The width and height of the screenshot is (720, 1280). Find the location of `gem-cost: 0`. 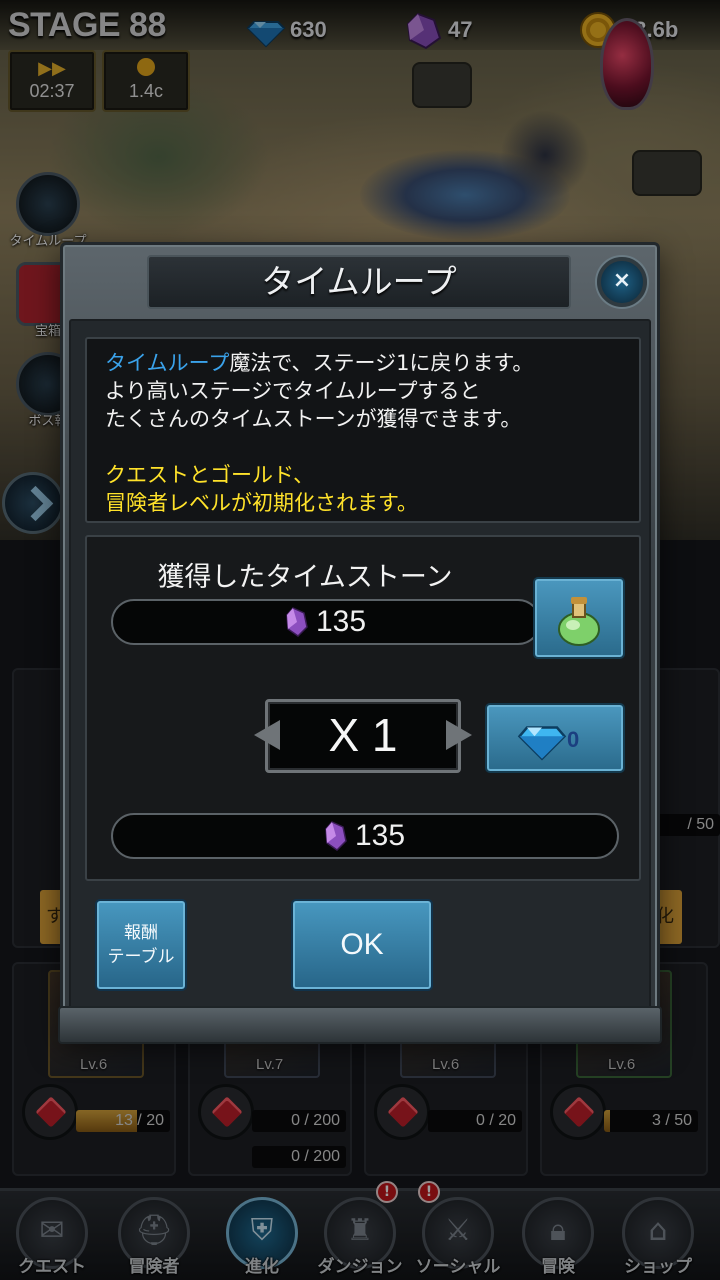

gem-cost: 0 is located at coordinates (573, 739).